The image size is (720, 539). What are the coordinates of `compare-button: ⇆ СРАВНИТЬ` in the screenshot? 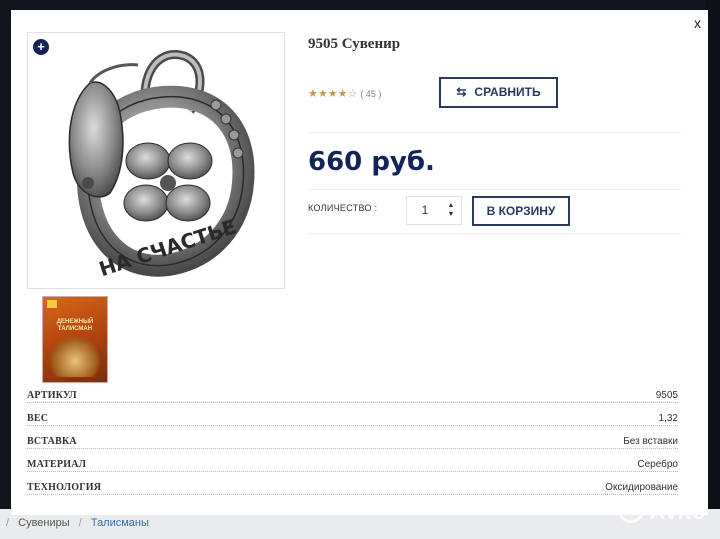 It's located at (498, 92).